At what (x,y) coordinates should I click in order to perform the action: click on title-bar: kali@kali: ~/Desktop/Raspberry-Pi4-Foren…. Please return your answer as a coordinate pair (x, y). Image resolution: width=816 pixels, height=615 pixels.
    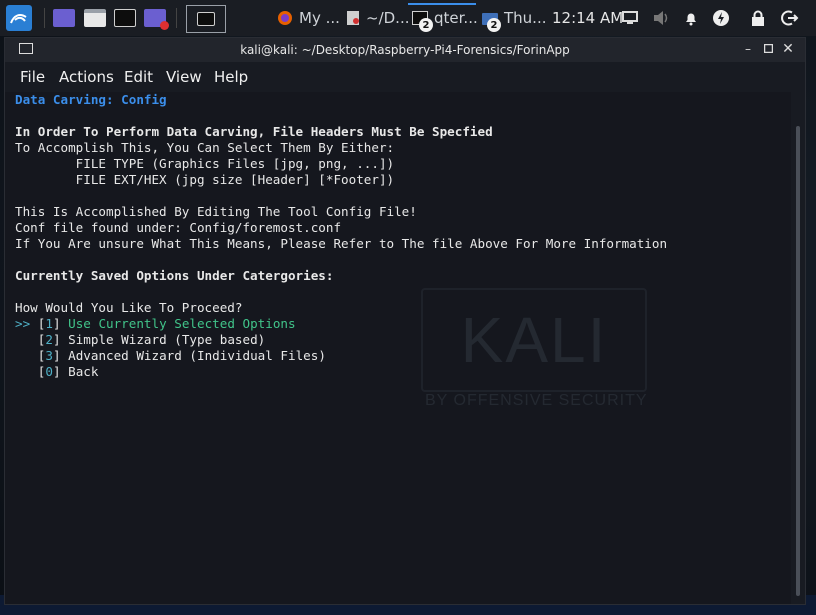
    Looking at the image, I should click on (405, 50).